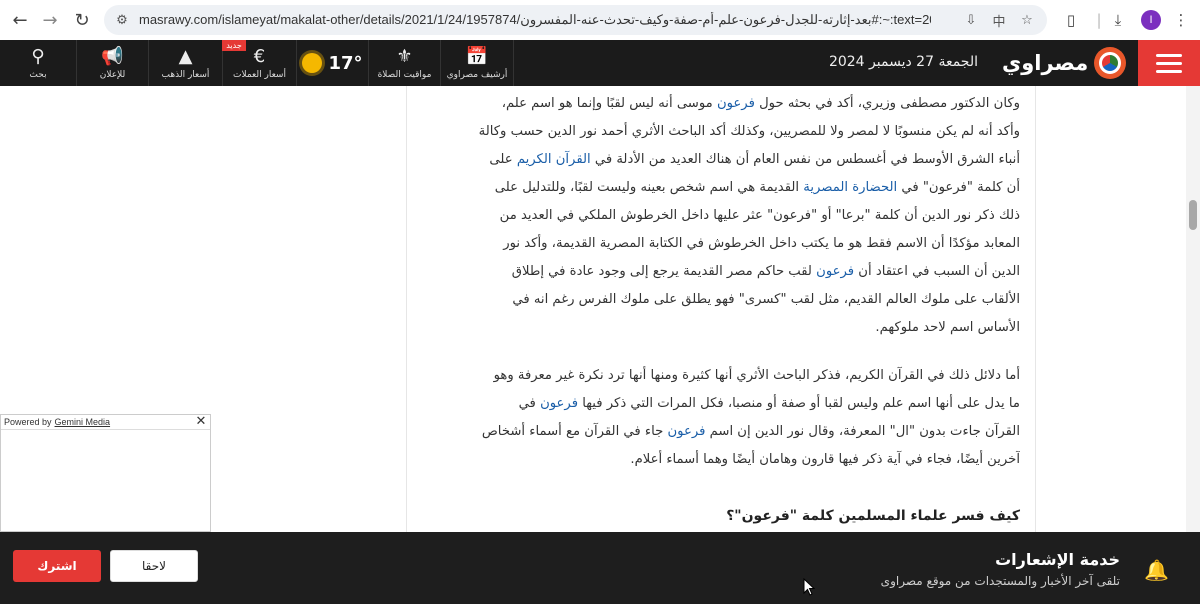 The height and width of the screenshot is (604, 1200). What do you see at coordinates (735, 328) in the screenshot?
I see `article-line: الأساس اسم لاحد ملوكهم.` at bounding box center [735, 328].